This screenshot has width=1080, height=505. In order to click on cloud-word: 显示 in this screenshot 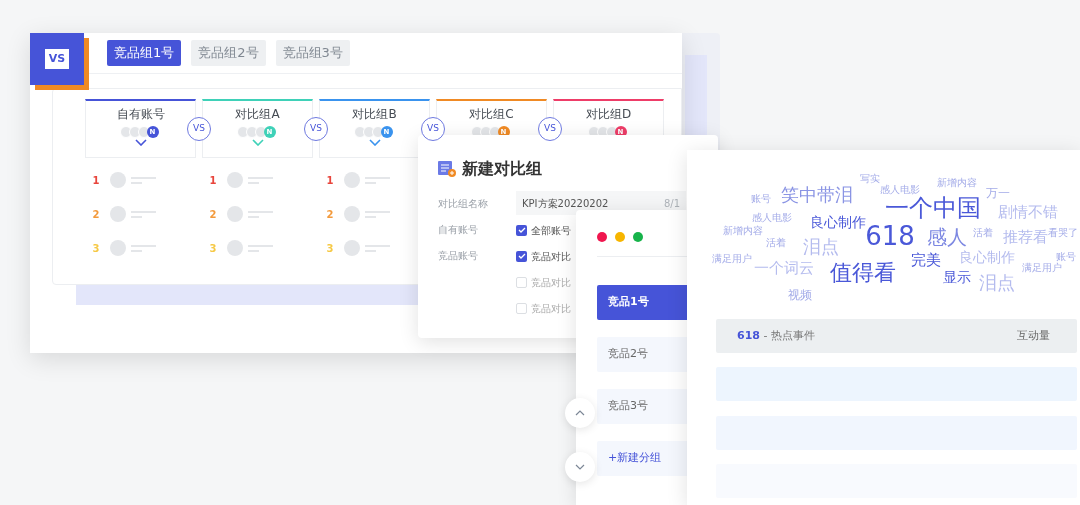, I will do `click(957, 277)`.